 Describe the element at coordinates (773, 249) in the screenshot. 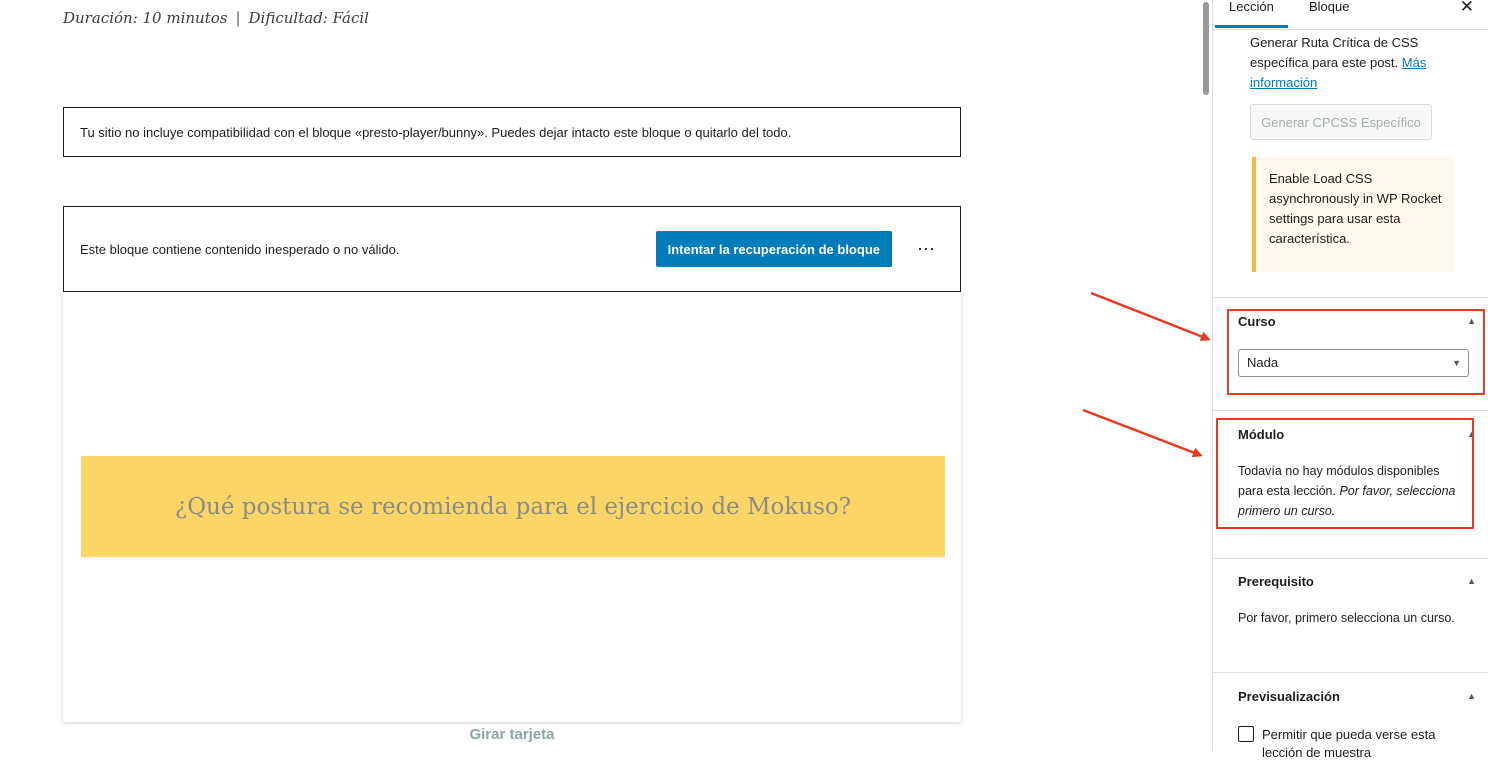

I see `attempt-block-recovery-button: Intentar la recuperación de bloque` at that location.